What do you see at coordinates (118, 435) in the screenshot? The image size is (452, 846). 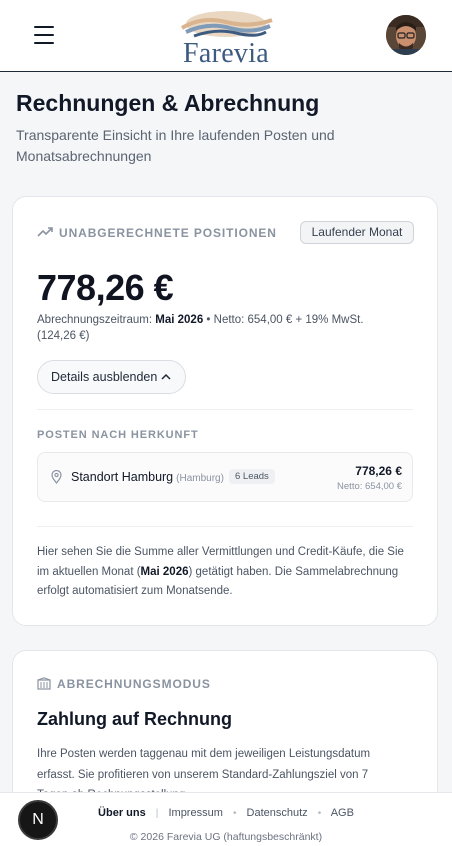 I see `sources-section-label: Posten nach Herkunft` at bounding box center [118, 435].